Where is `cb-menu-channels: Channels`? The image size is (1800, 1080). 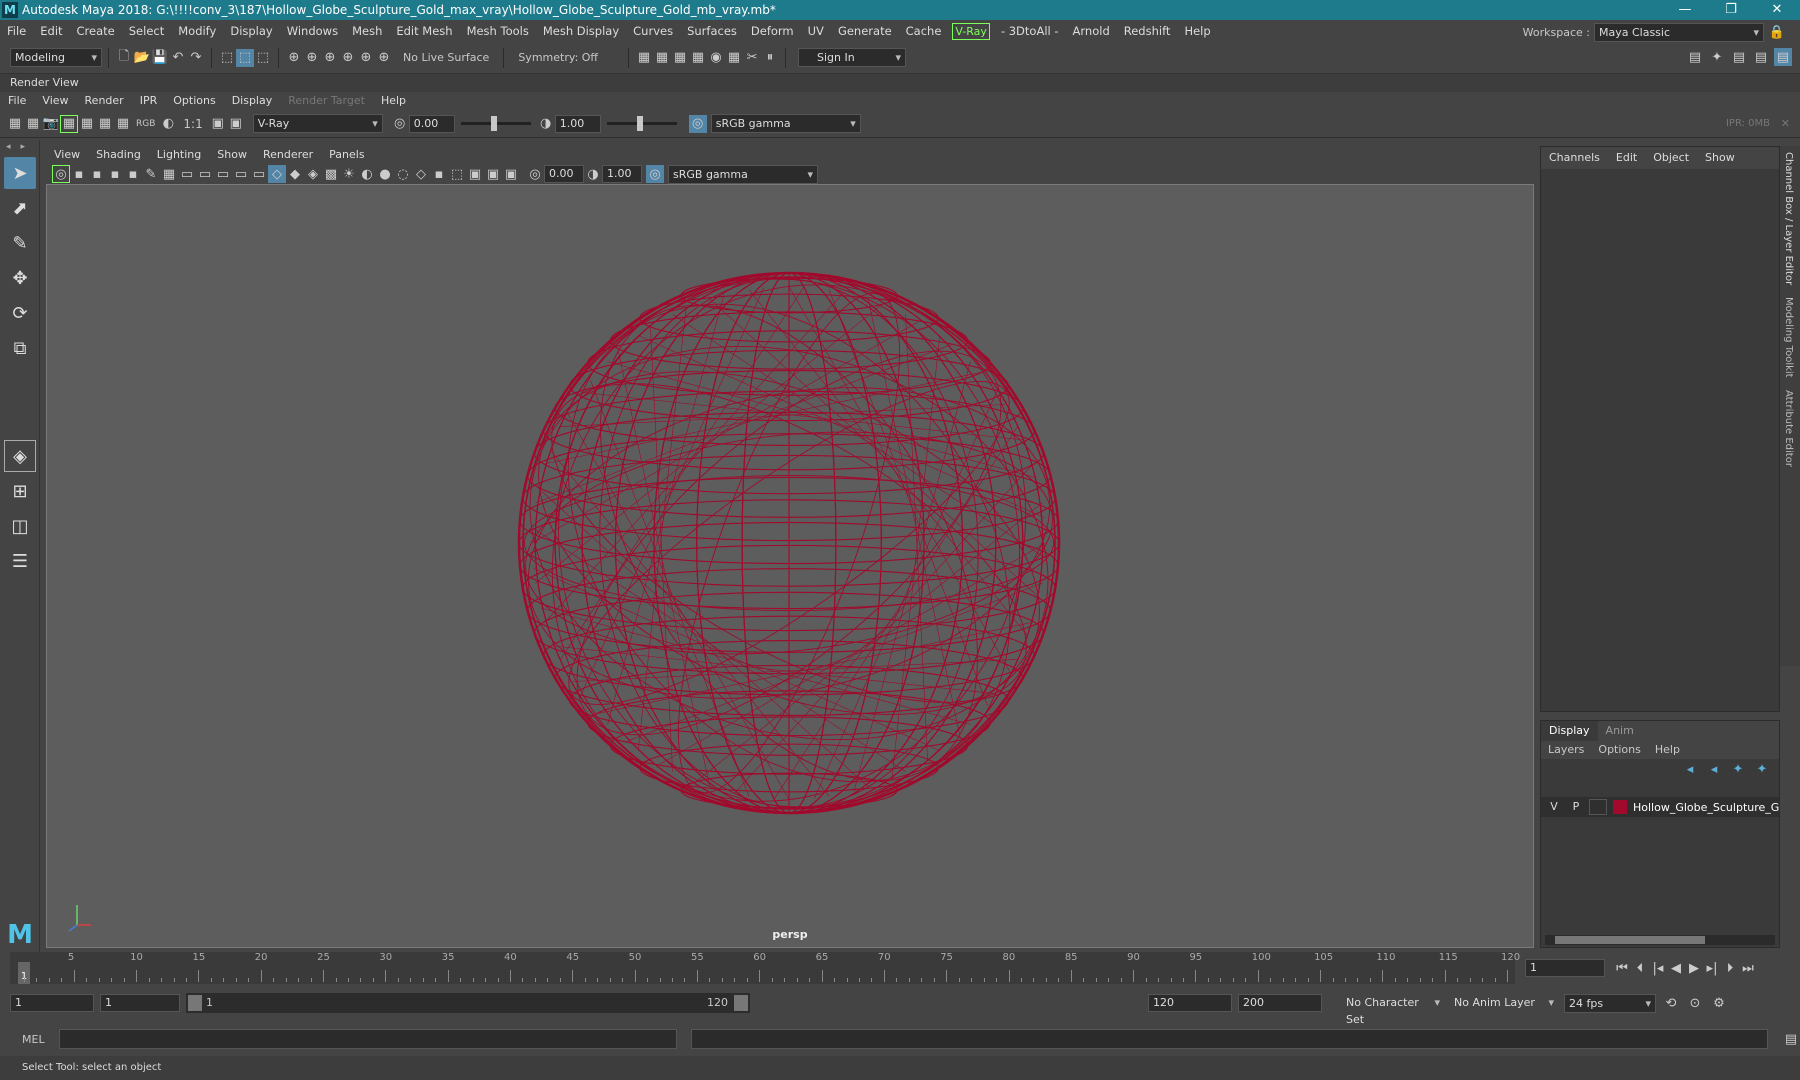 cb-menu-channels: Channels is located at coordinates (1574, 158).